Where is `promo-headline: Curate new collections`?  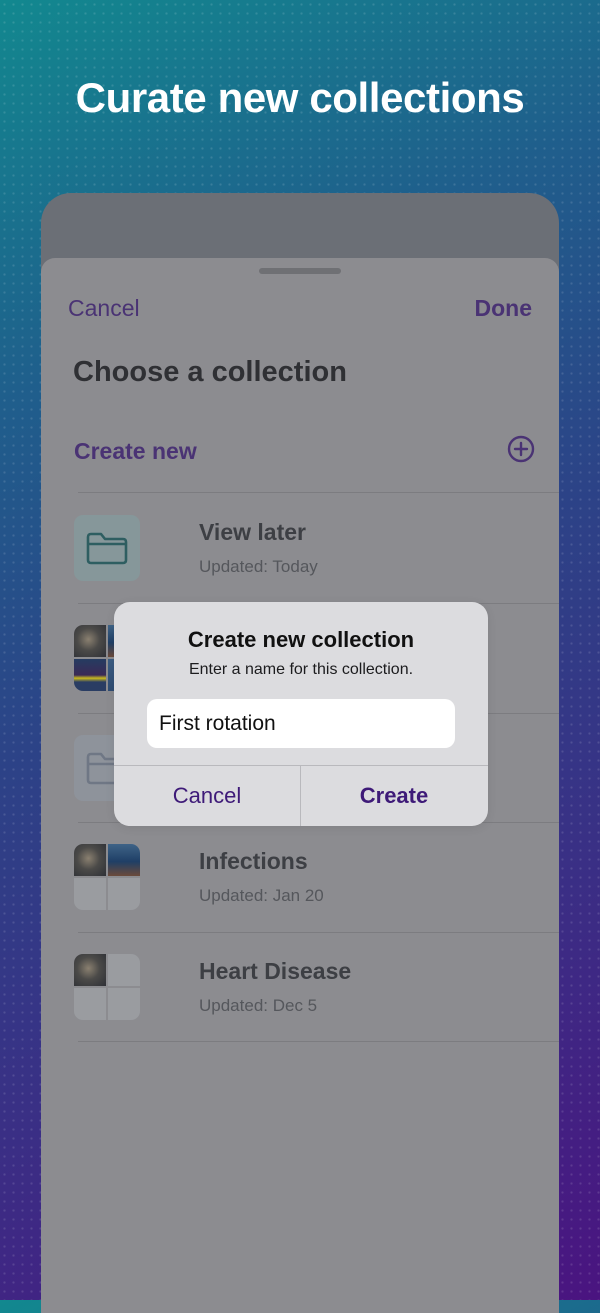
promo-headline: Curate new collections is located at coordinates (300, 97).